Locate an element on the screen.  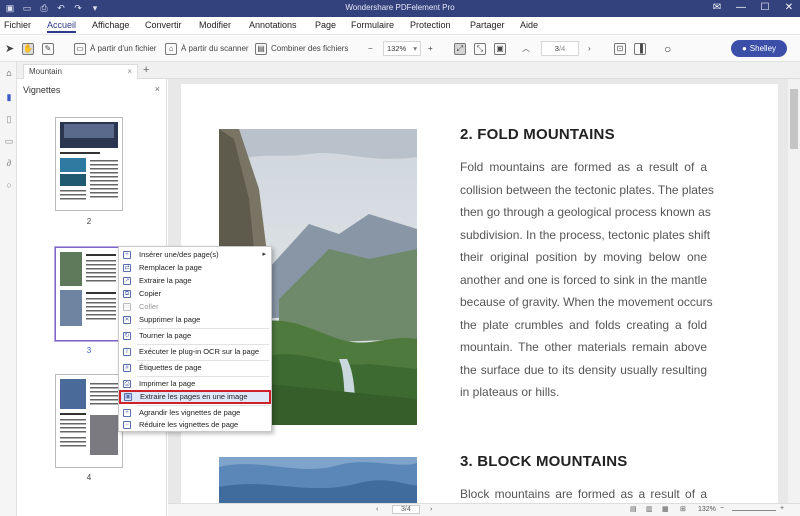
image-icon: ▣ is located at coordinates (128, 397).